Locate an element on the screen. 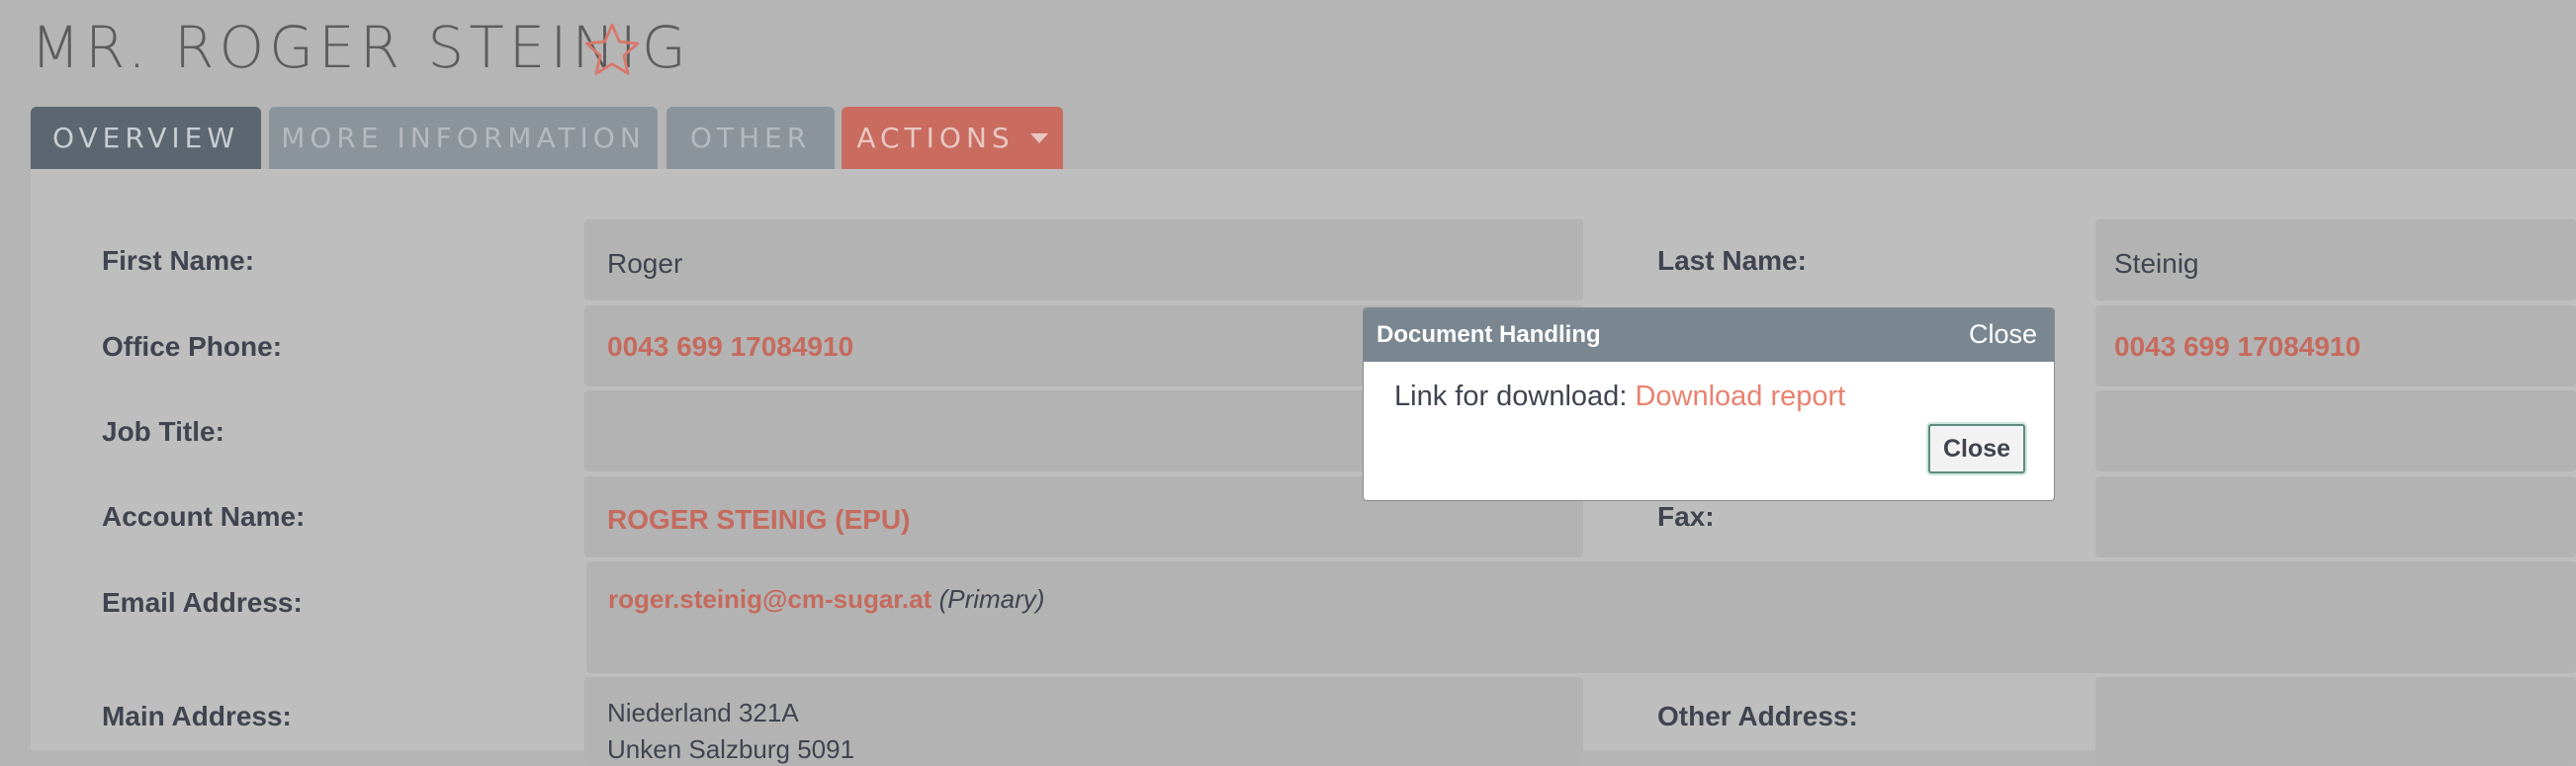 The image size is (2576, 766). tab-more-information: MORE INFORMATION is located at coordinates (463, 138).